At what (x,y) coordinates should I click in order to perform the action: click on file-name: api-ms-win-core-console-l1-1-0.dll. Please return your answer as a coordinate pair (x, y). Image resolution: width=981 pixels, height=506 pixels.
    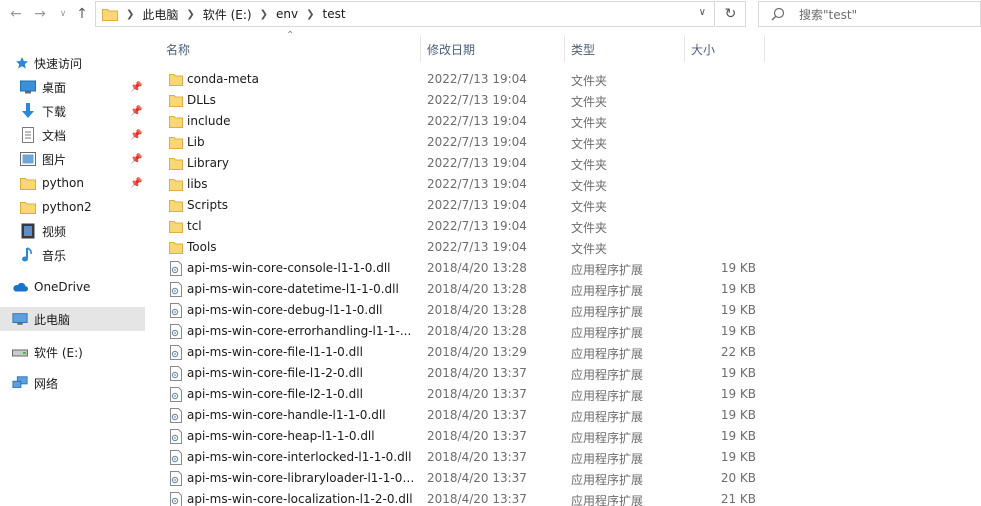
    Looking at the image, I should click on (301, 268).